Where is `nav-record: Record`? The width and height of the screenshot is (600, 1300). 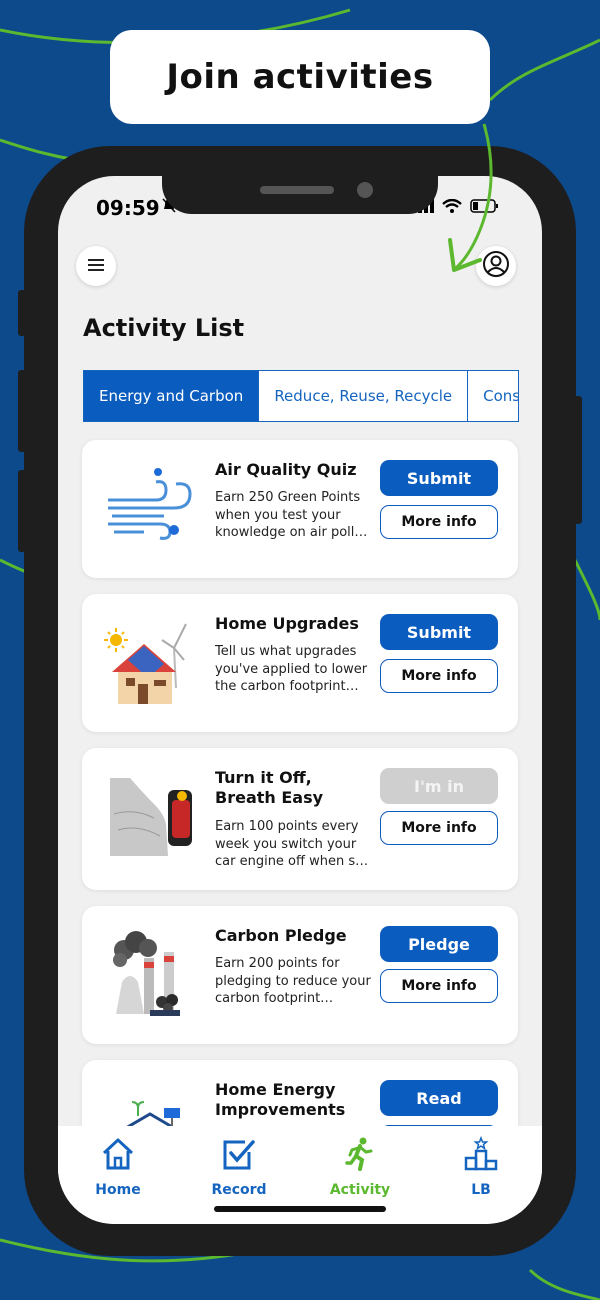 nav-record: Record is located at coordinates (239, 1167).